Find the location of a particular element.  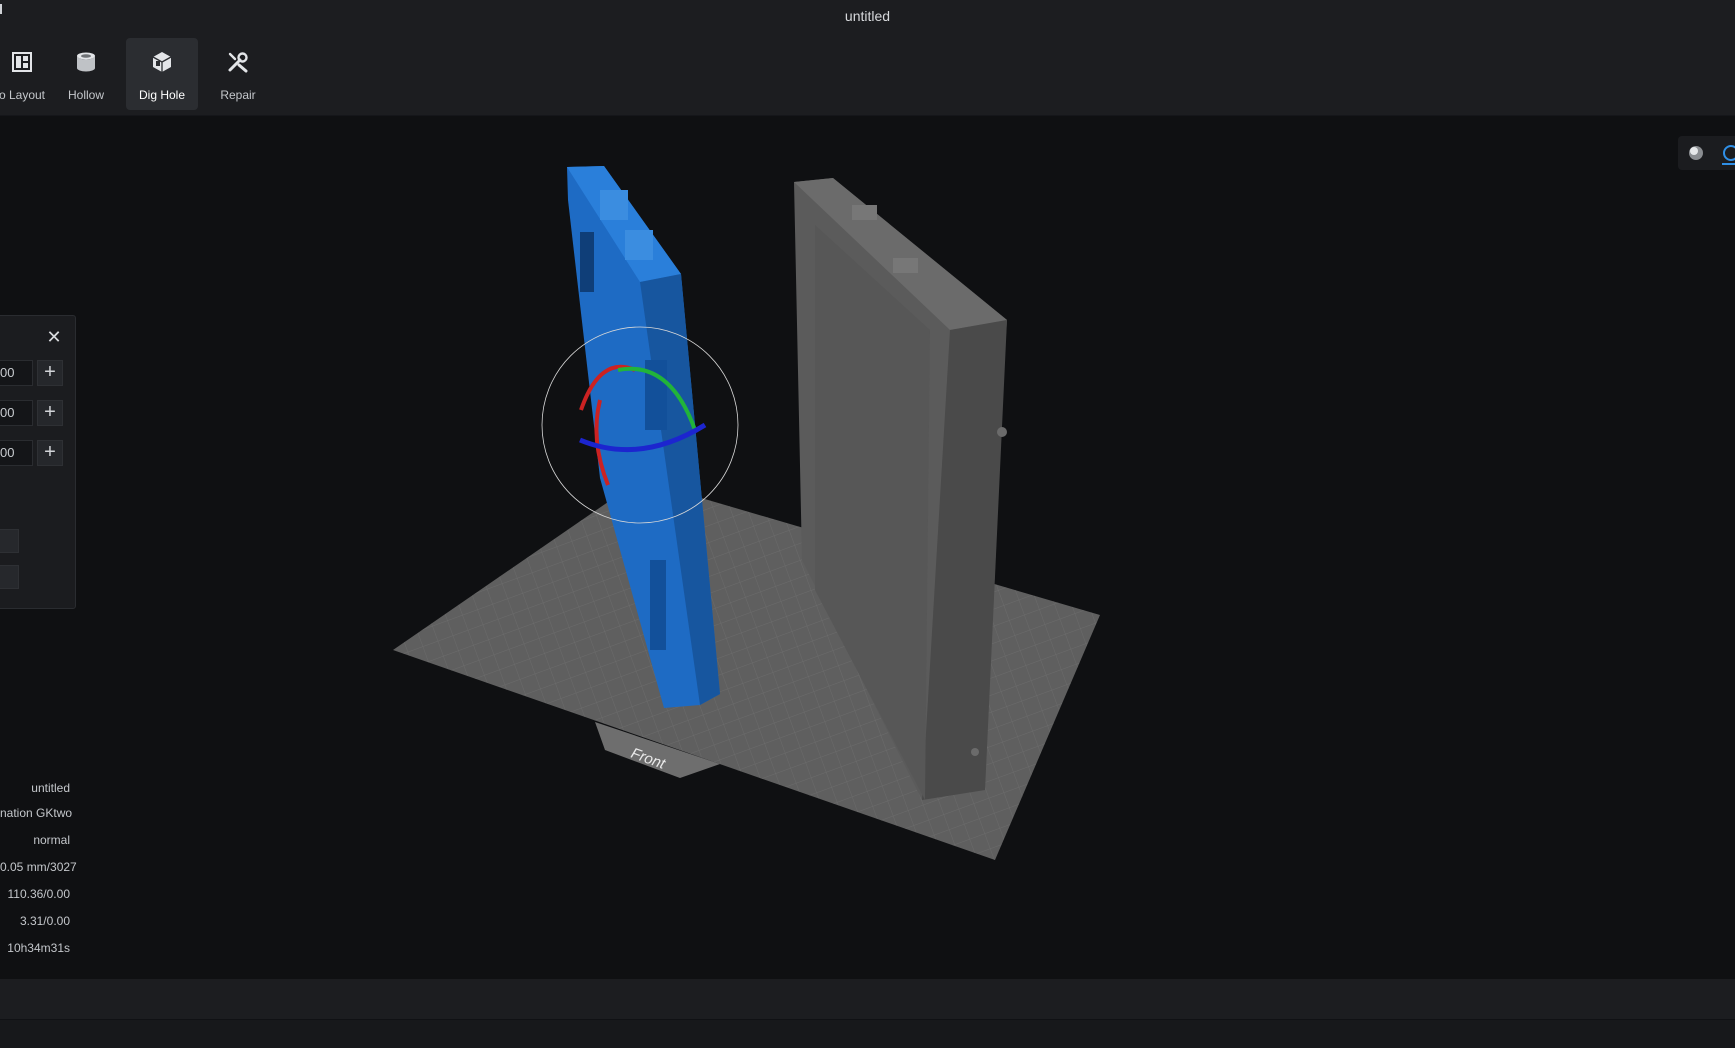

wireframe-view-icon is located at coordinates (1728, 155).